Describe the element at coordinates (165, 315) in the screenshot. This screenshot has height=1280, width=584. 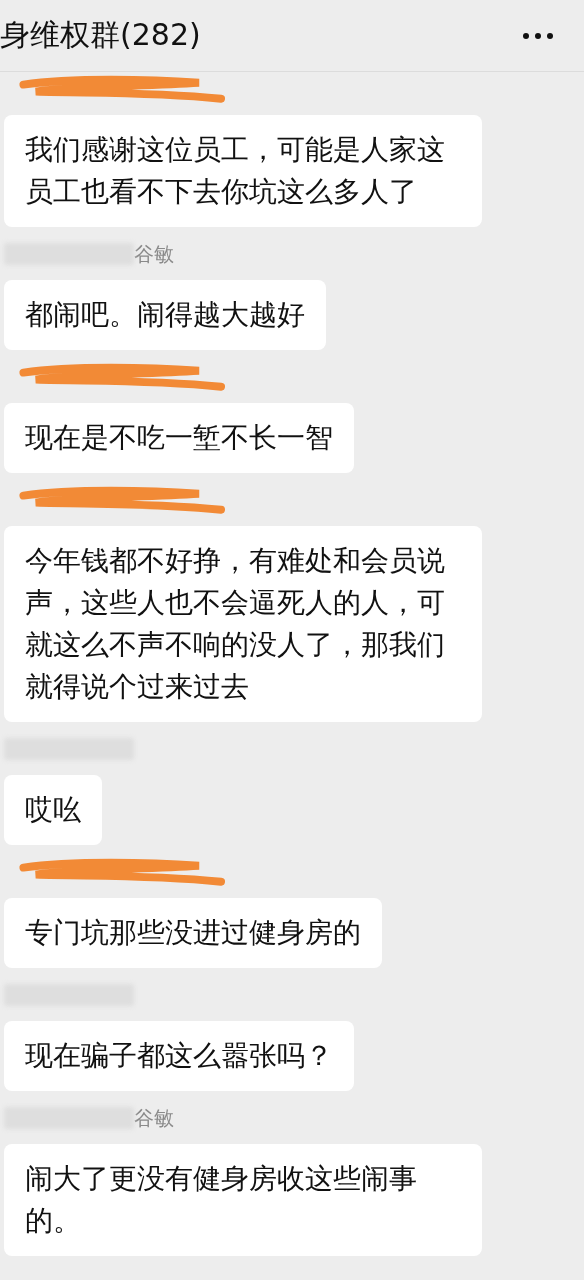
I see `message-bubble: 都闹吧。闹得越大越好` at that location.